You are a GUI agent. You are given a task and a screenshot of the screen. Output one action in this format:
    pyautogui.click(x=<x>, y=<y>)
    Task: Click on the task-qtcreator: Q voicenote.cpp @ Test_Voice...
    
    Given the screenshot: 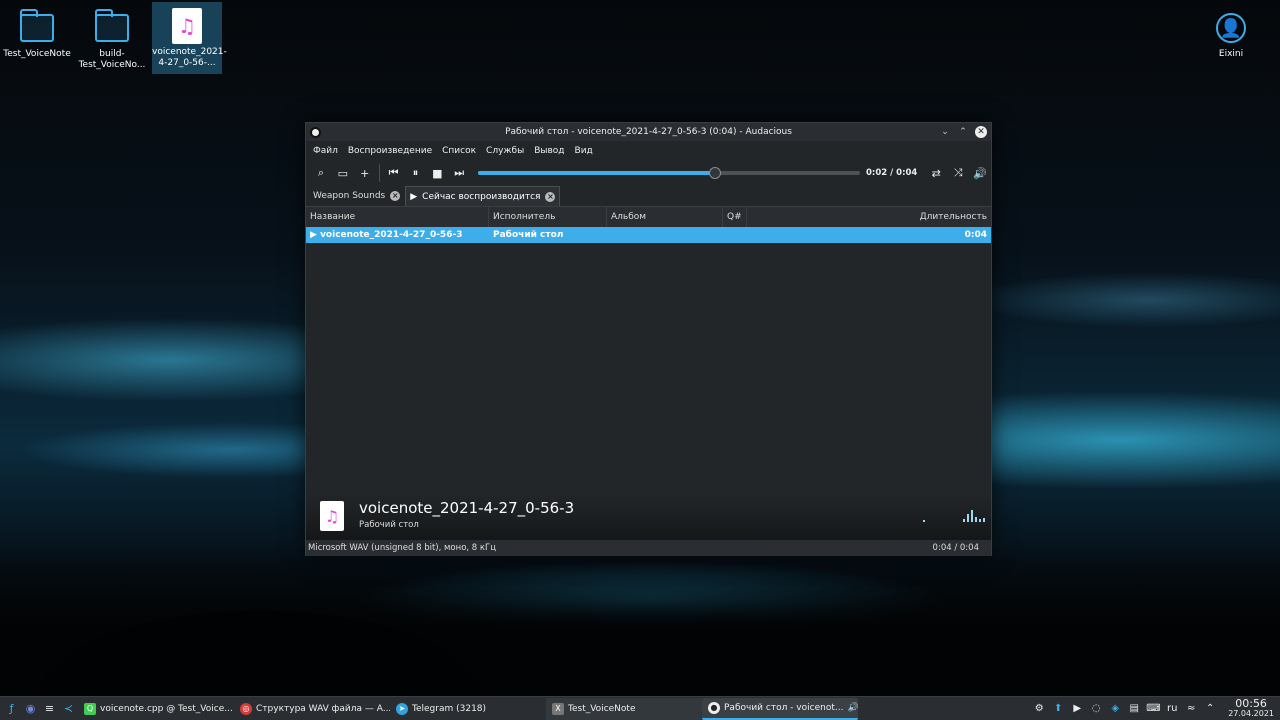 What is the action you would take?
    pyautogui.click(x=156, y=709)
    